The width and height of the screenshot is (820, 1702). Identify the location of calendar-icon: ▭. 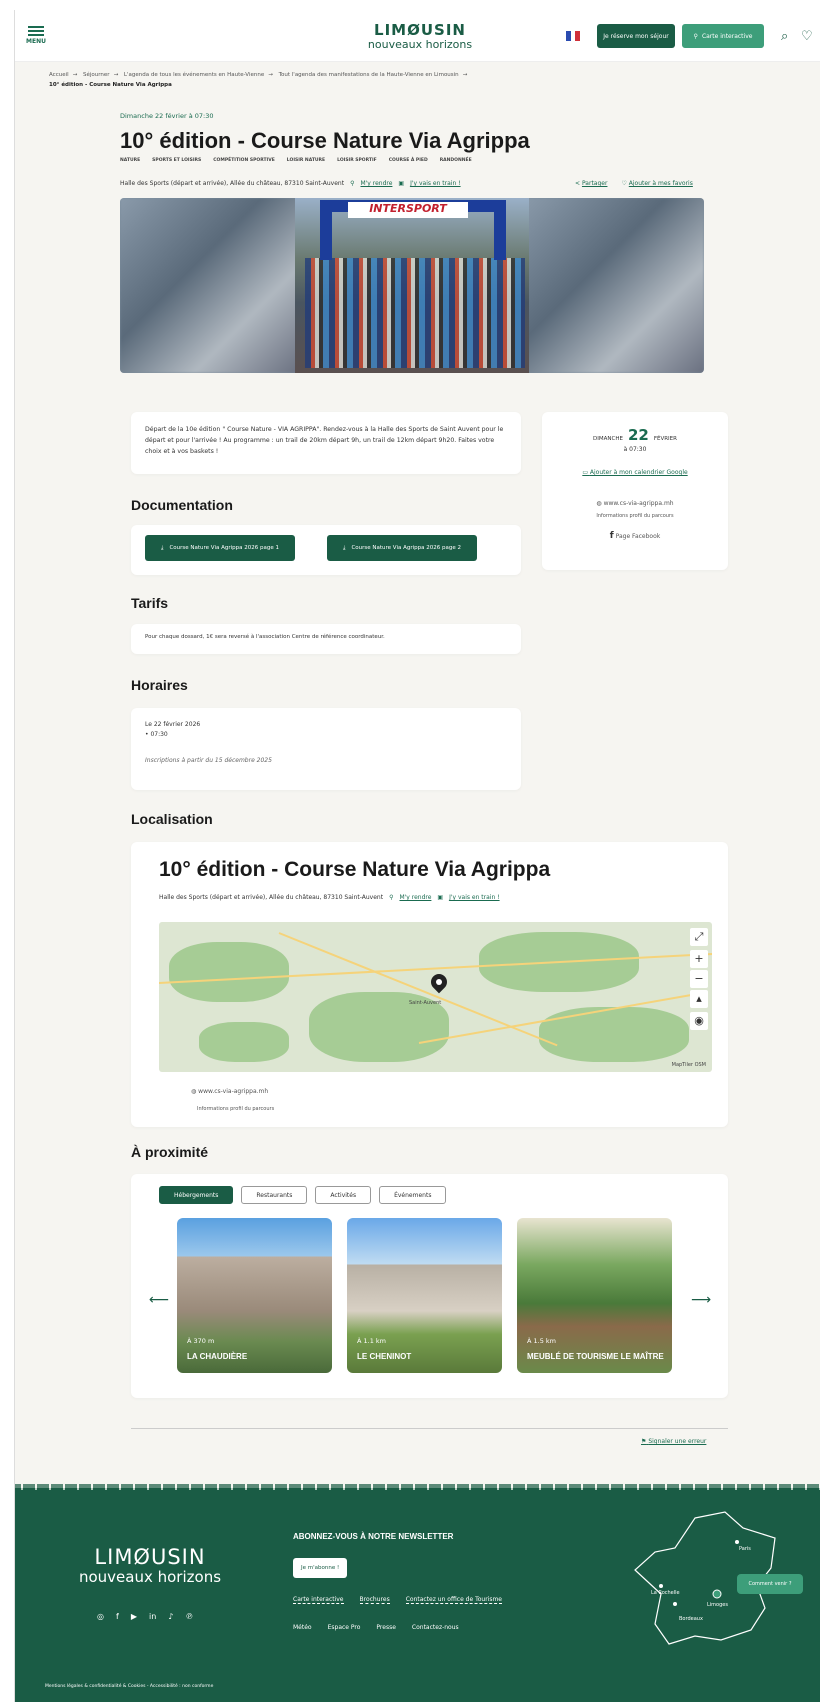
(585, 472).